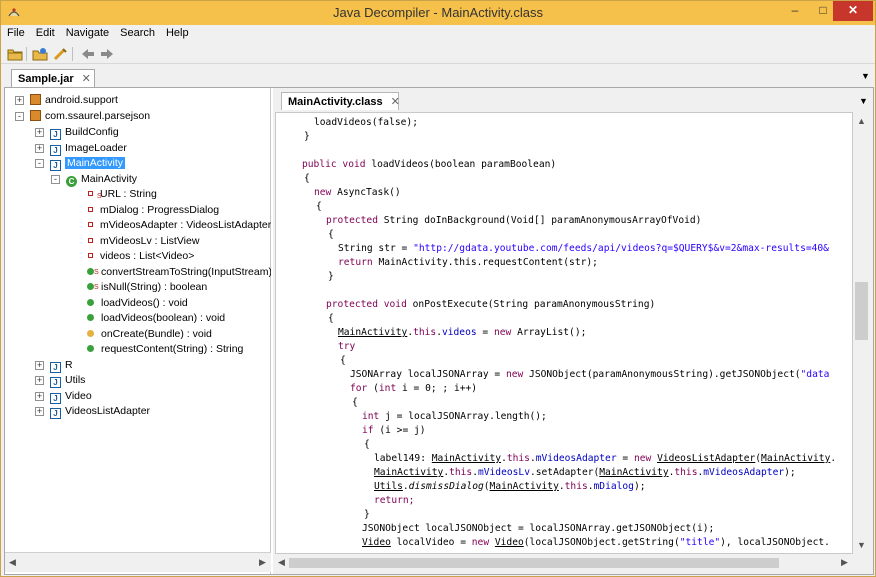  I want to click on code-horizontal-scrollbar: ◀ ▶, so click(564, 563).